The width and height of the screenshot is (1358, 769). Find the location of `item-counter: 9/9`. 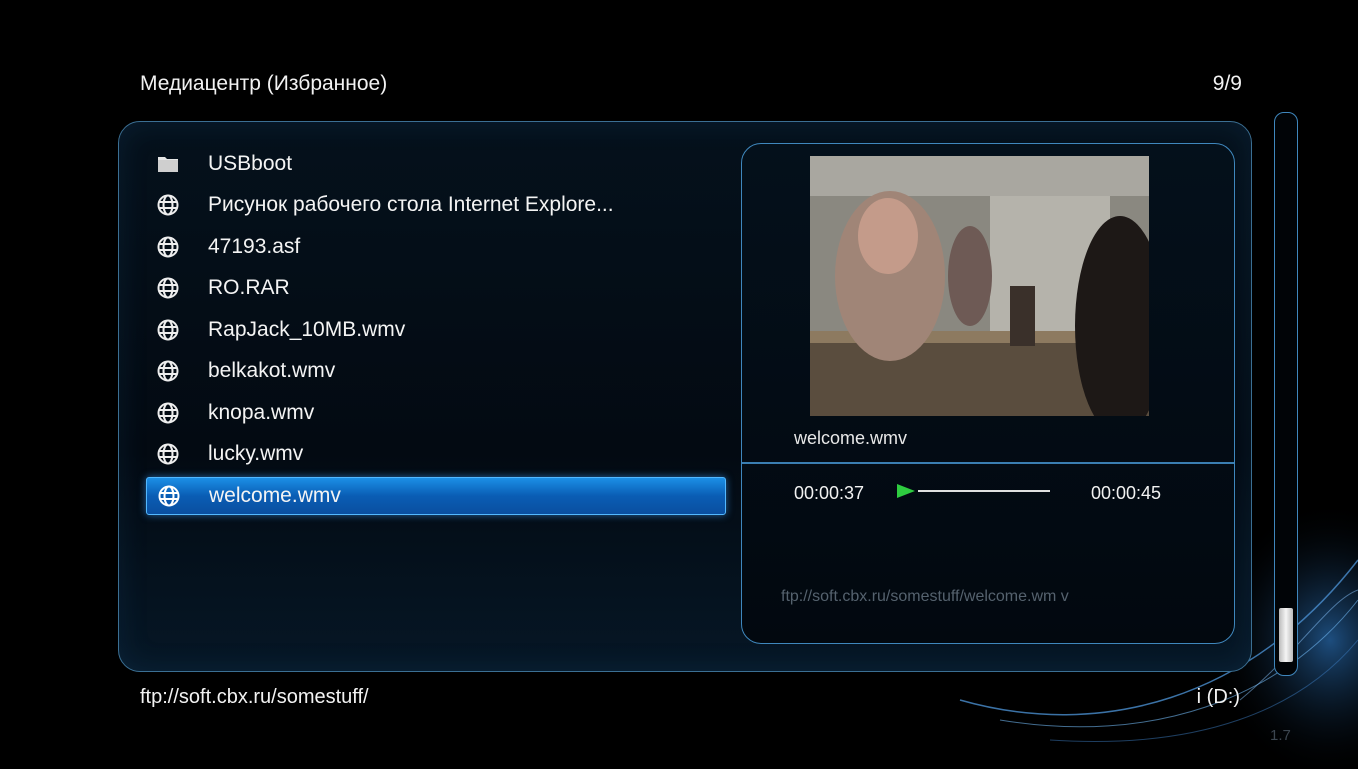

item-counter: 9/9 is located at coordinates (1227, 83).